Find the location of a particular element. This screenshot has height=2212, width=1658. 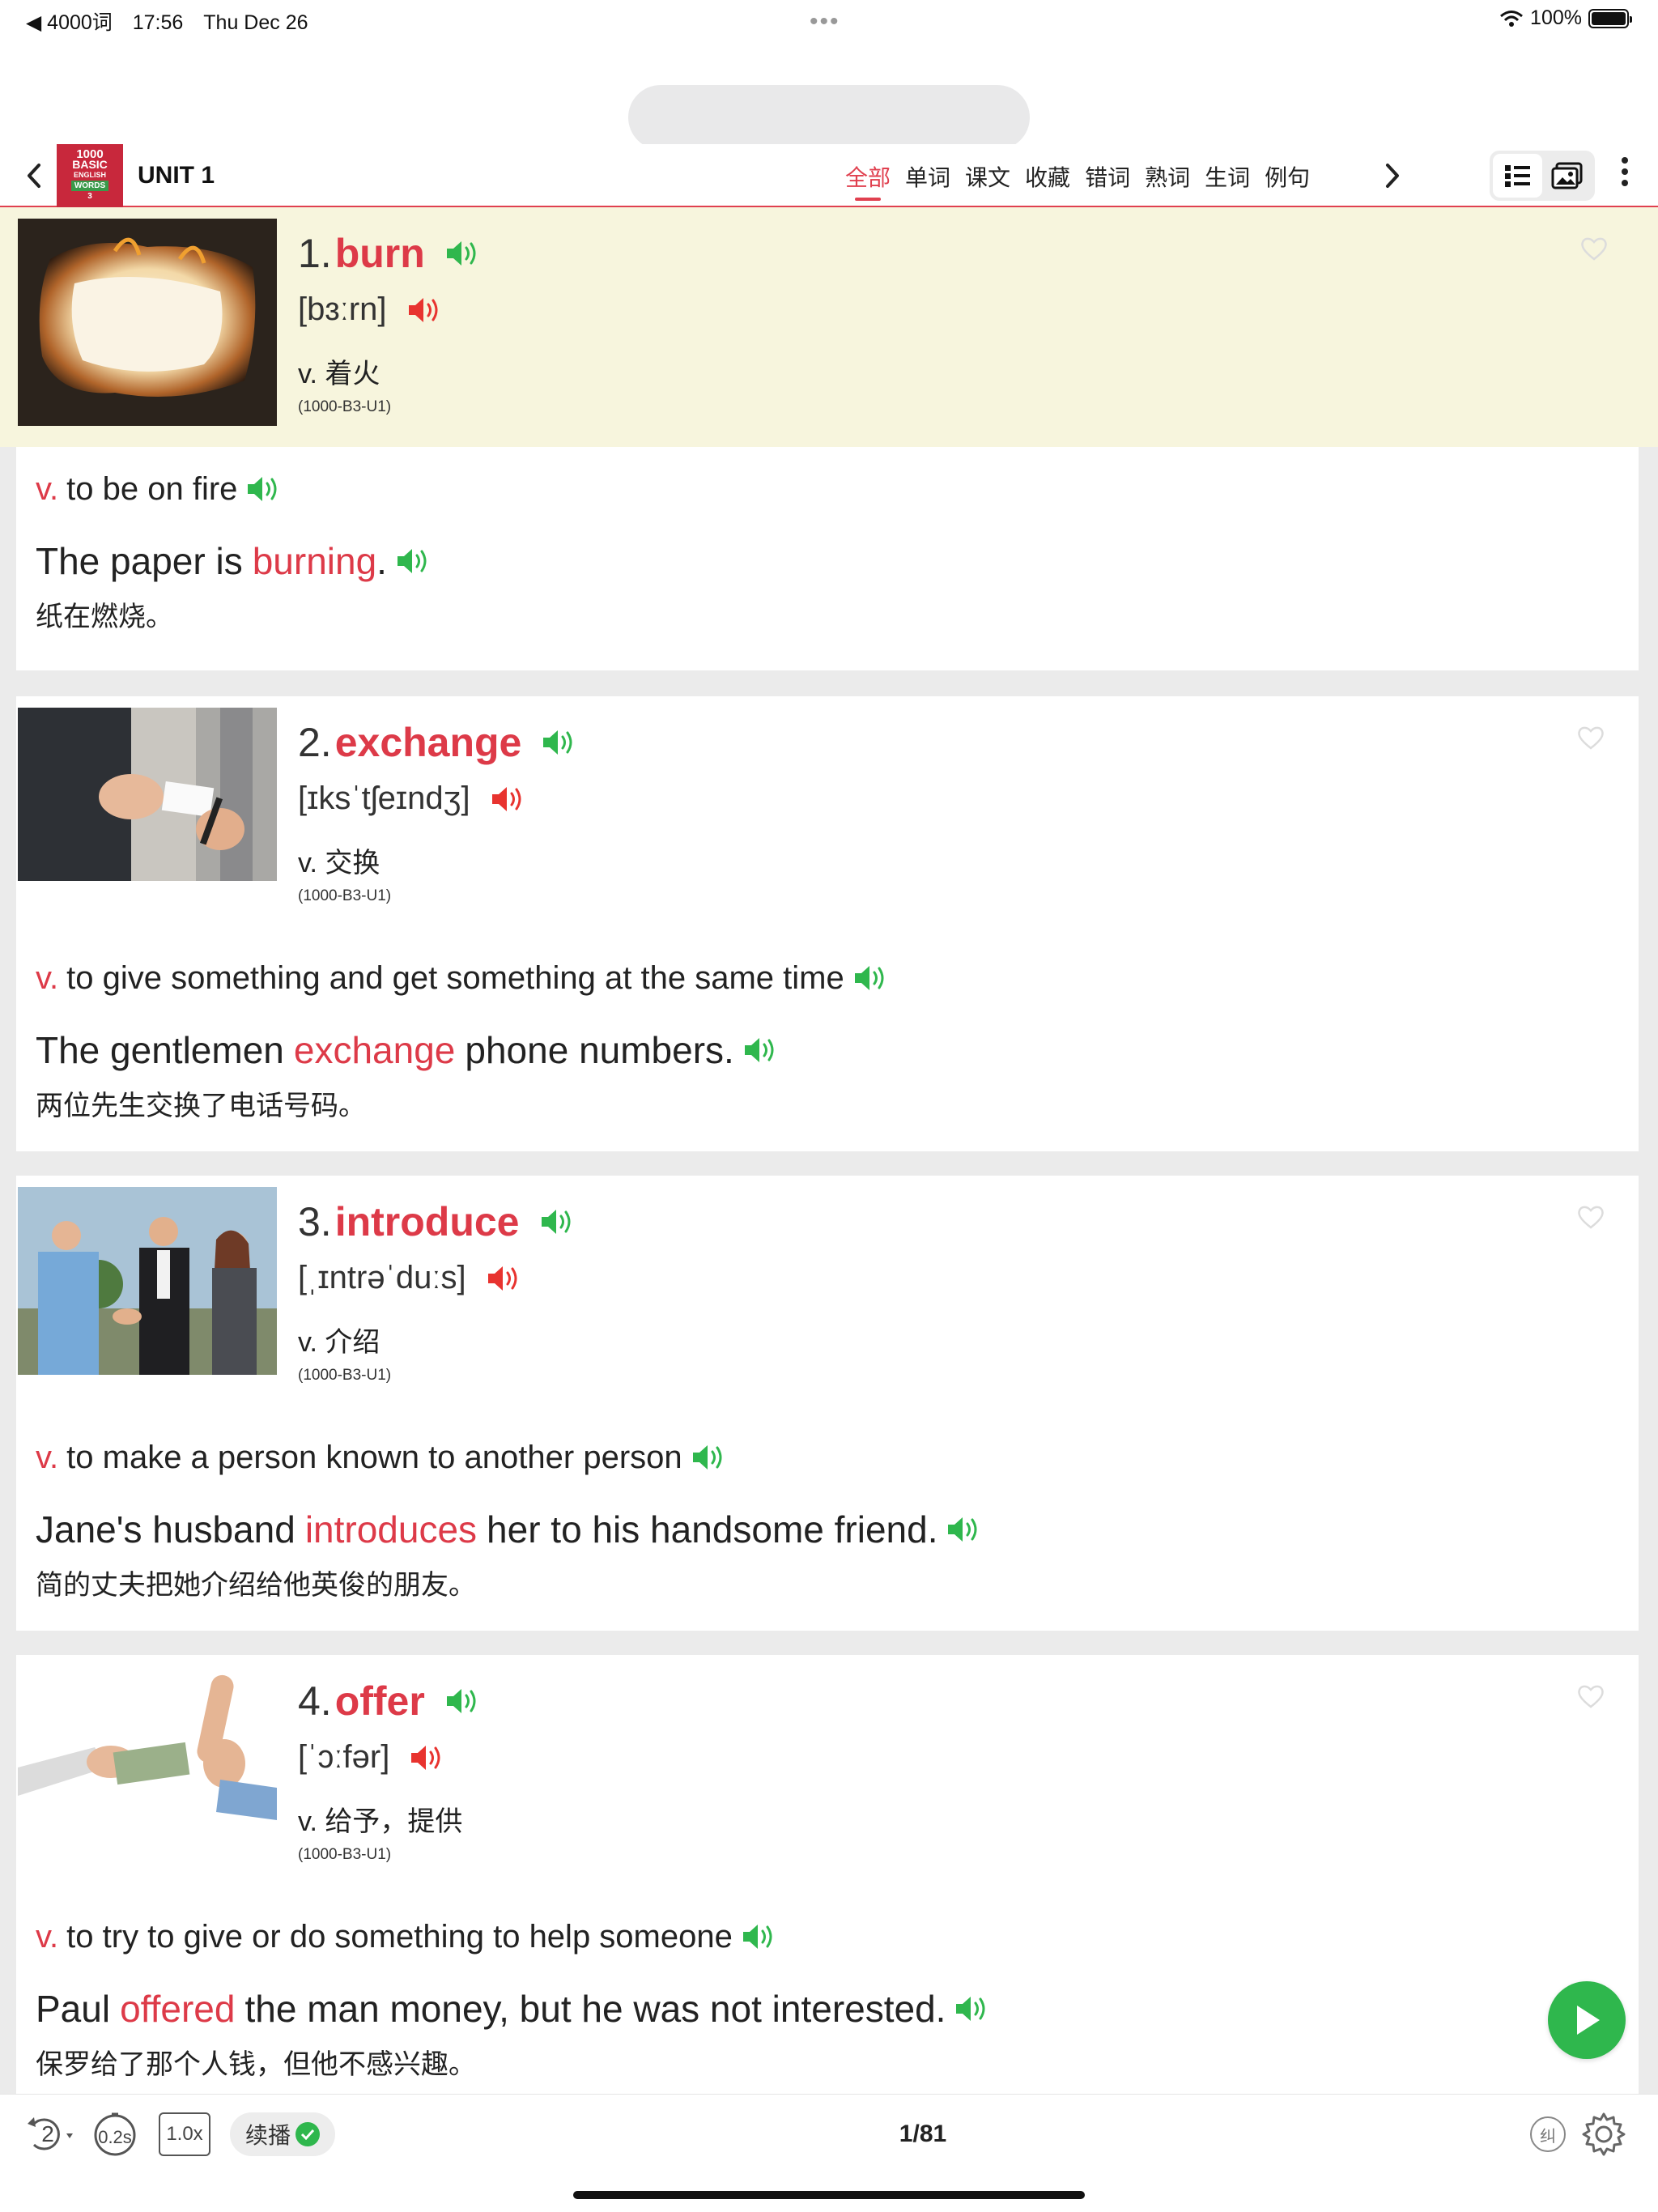

next-unit-button is located at coordinates (1393, 180).